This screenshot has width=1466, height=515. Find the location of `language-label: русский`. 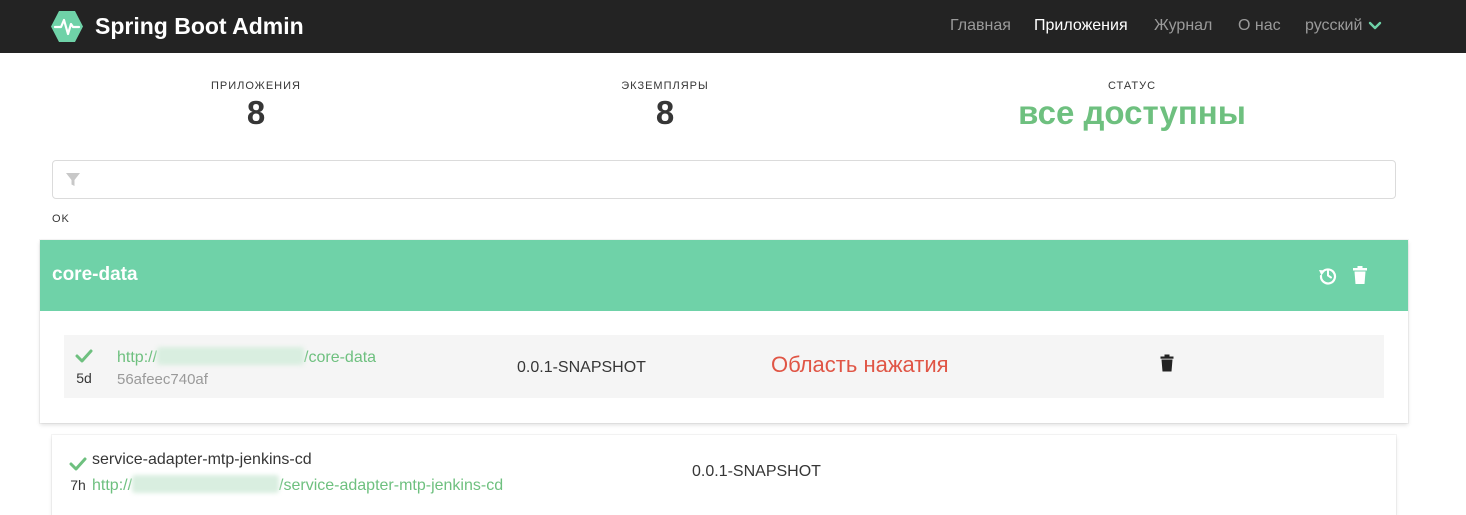

language-label: русский is located at coordinates (1334, 25).